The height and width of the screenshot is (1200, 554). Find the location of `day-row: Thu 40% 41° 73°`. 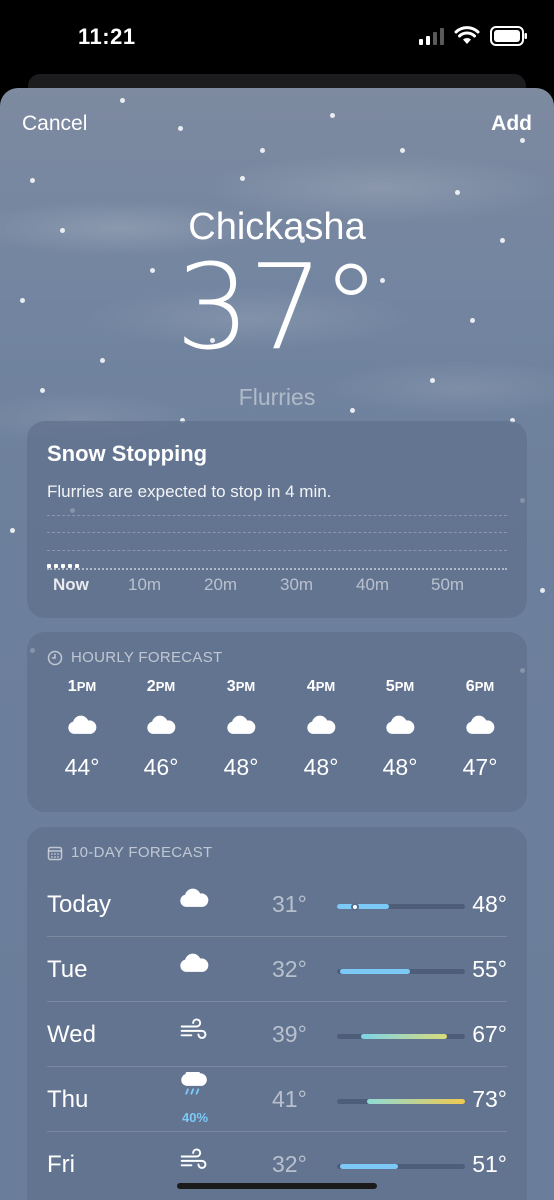

day-row: Thu 40% 41° 73° is located at coordinates (277, 1100).